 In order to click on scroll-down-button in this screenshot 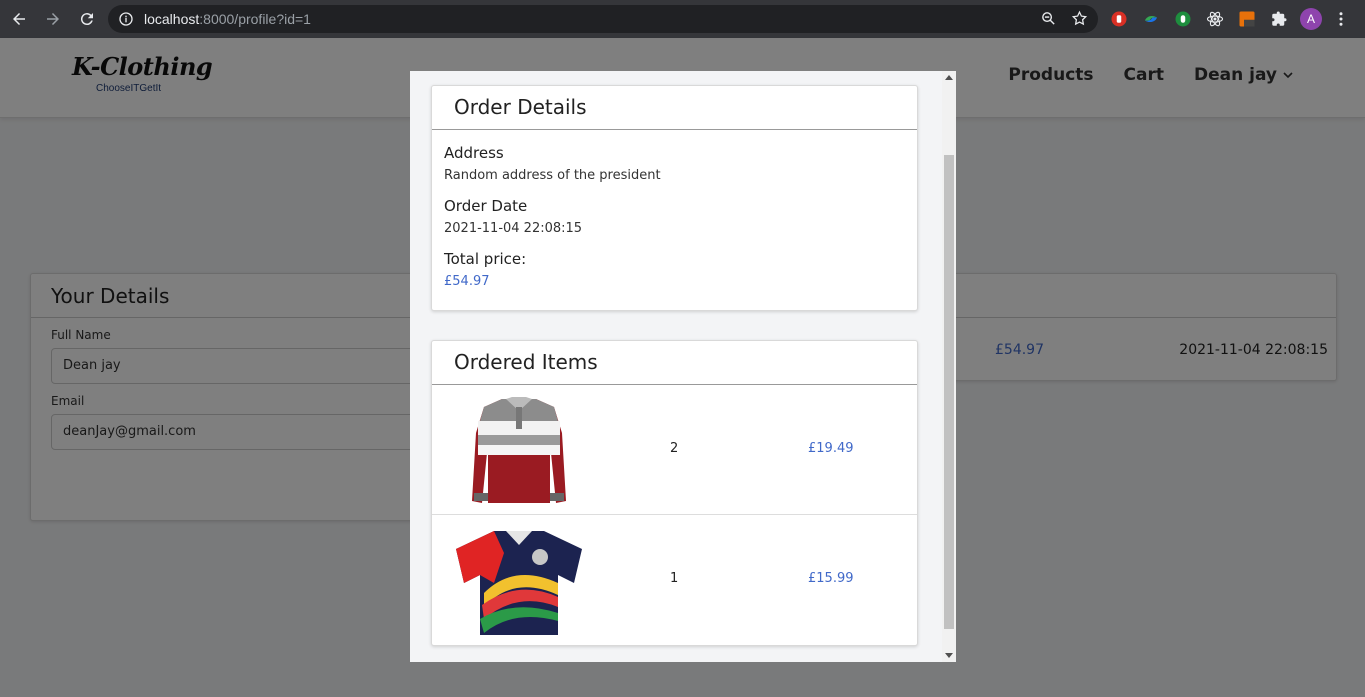, I will do `click(949, 655)`.